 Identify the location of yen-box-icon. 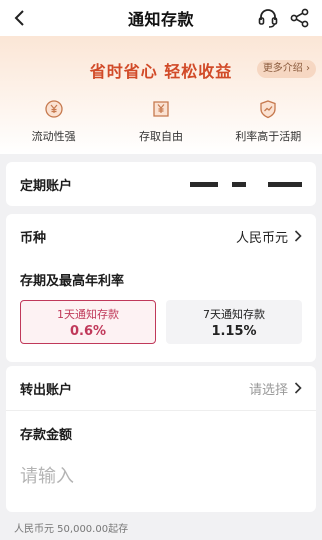
(161, 109).